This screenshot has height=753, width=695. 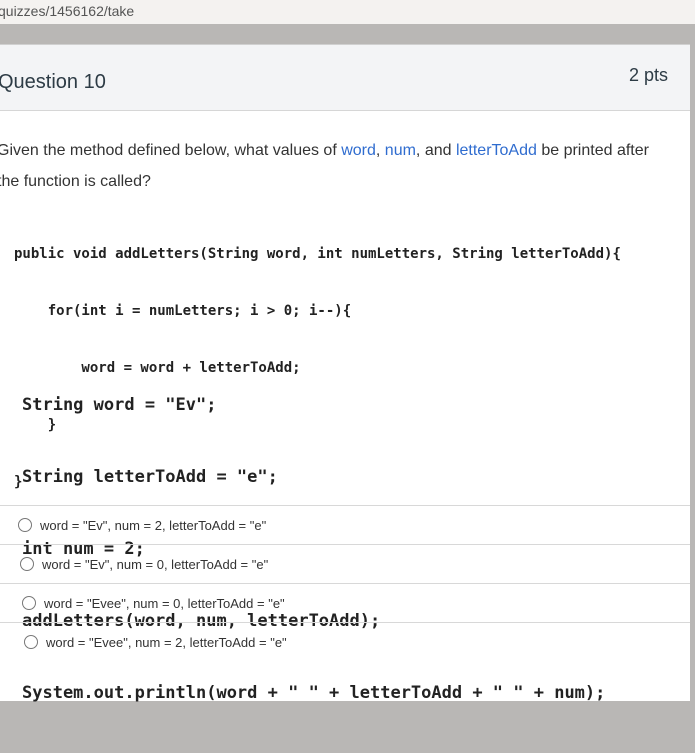 What do you see at coordinates (380, 150) in the screenshot?
I see `prompt-sep-1: ,` at bounding box center [380, 150].